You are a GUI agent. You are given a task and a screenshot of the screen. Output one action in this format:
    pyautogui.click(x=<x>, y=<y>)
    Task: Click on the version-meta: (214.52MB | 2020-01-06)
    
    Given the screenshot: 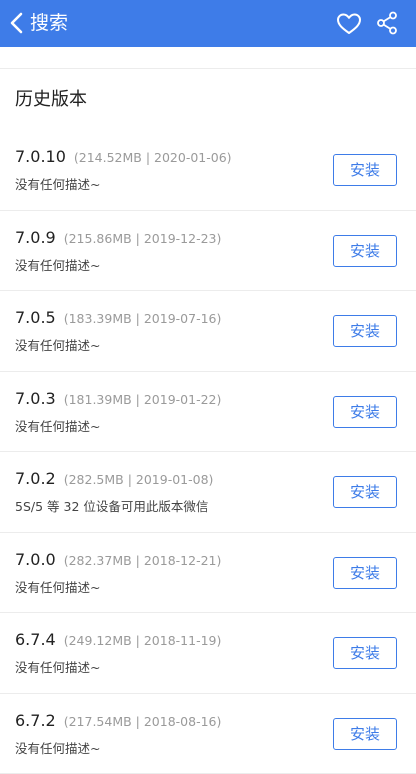 What is the action you would take?
    pyautogui.click(x=153, y=157)
    